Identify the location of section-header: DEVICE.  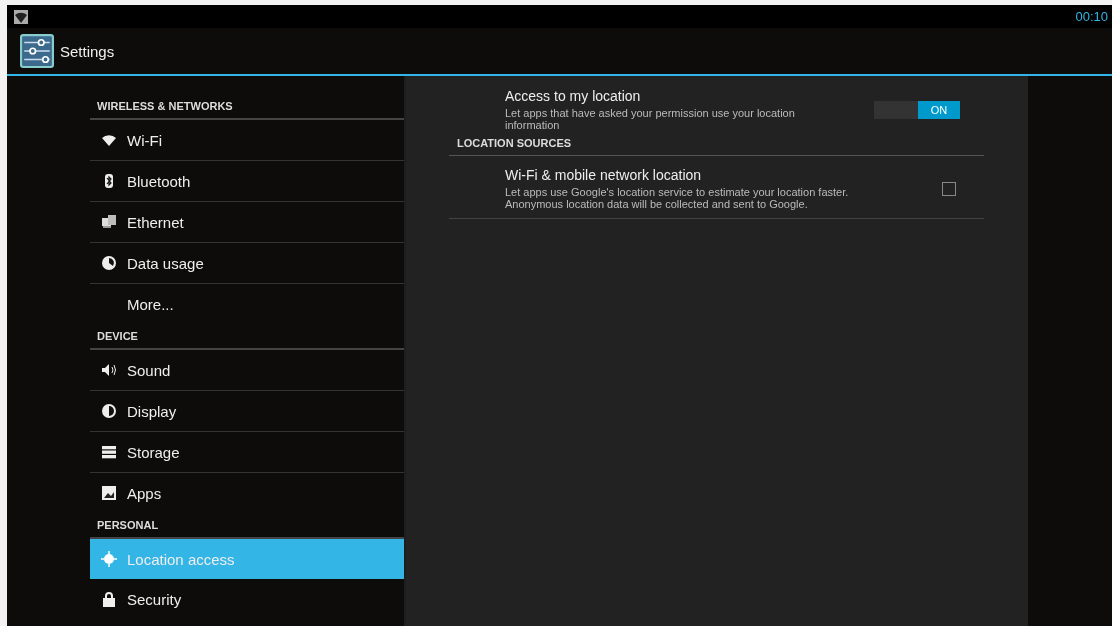
(247, 340).